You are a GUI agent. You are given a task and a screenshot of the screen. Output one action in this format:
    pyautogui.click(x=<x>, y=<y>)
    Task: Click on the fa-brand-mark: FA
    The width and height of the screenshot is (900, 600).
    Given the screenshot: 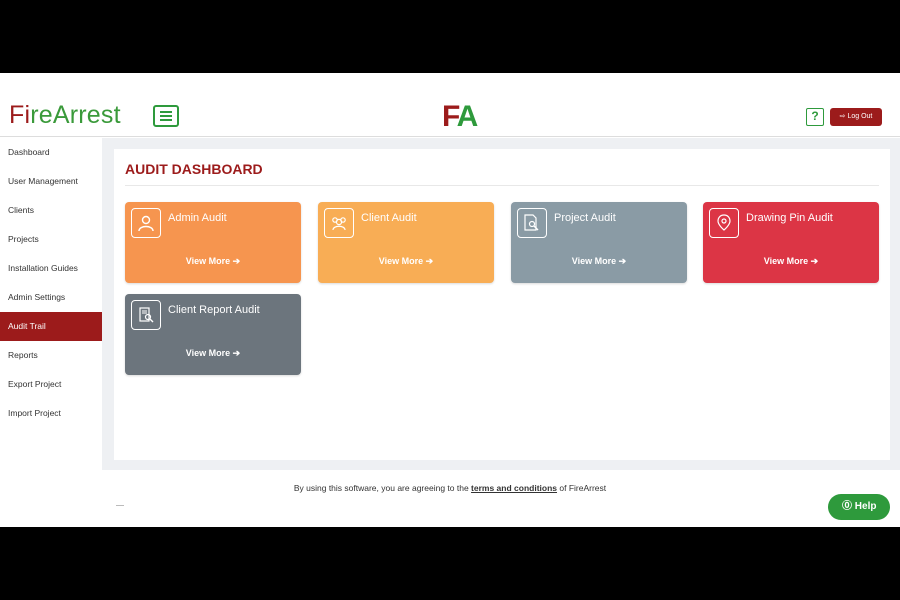 What is the action you would take?
    pyautogui.click(x=460, y=116)
    